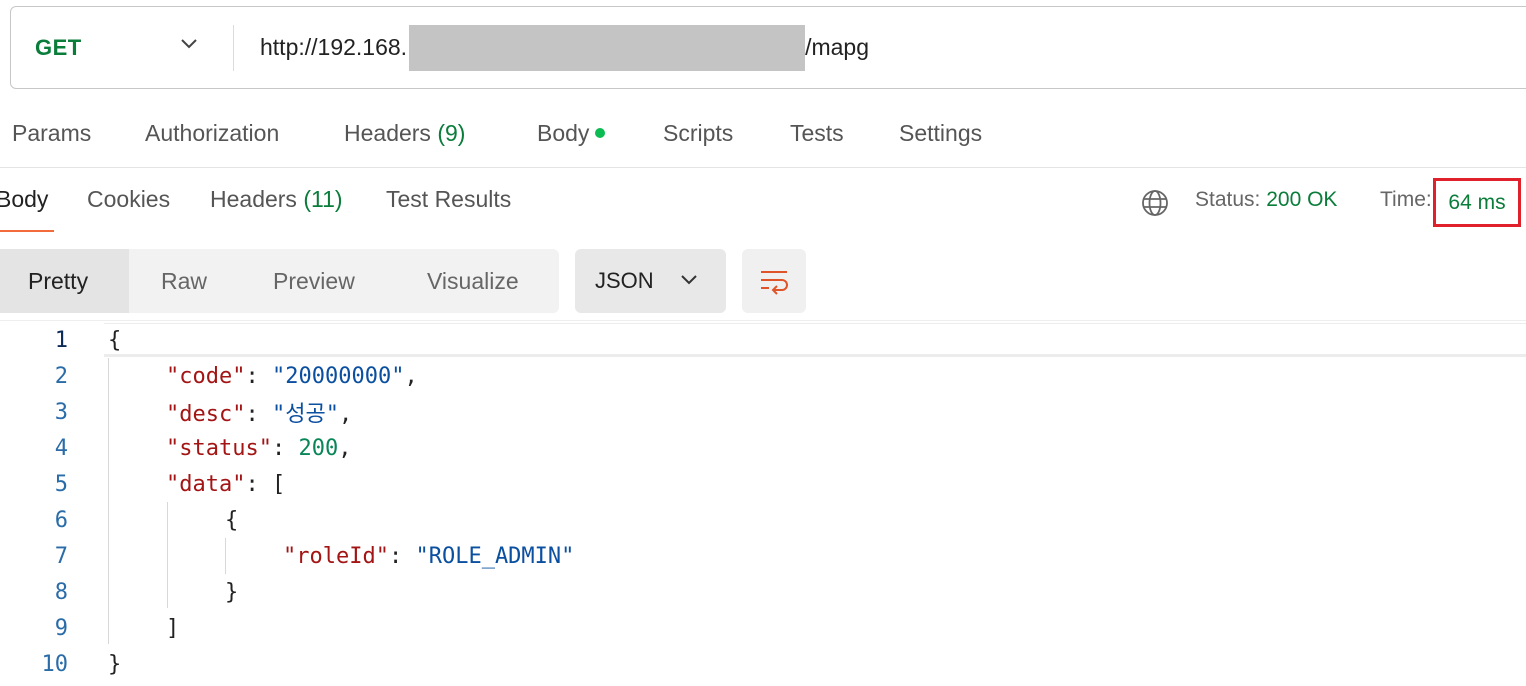  Describe the element at coordinates (292, 376) in the screenshot. I see `code-text: "code": "20000000",` at that location.